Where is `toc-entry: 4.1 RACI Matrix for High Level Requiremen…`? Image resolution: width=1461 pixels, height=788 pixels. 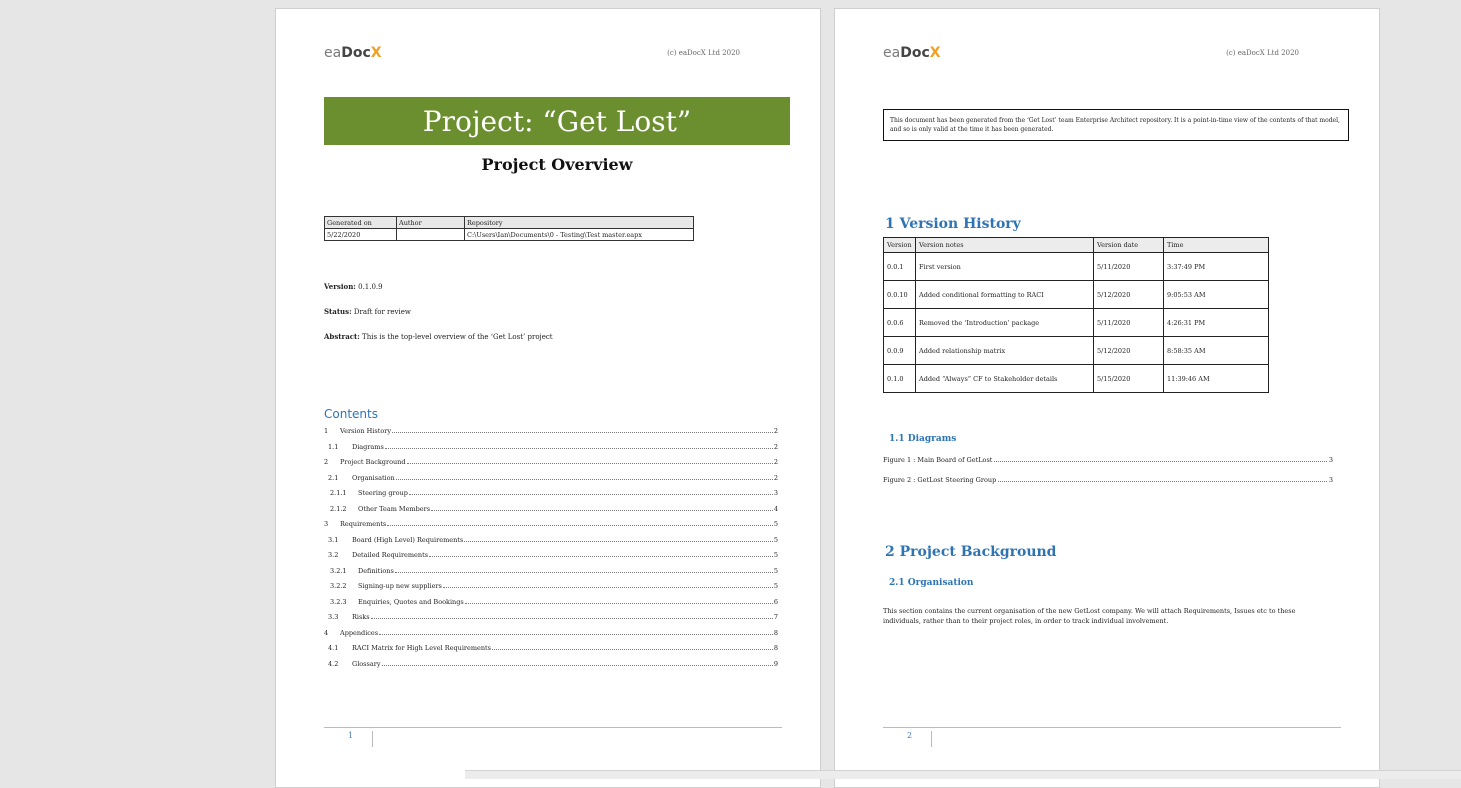
toc-entry: 4.1 RACI Matrix for High Level Requiremen… is located at coordinates (551, 652).